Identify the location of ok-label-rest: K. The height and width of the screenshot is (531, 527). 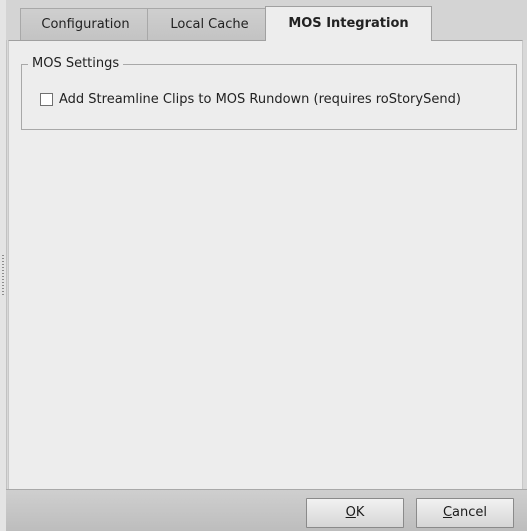
(360, 512).